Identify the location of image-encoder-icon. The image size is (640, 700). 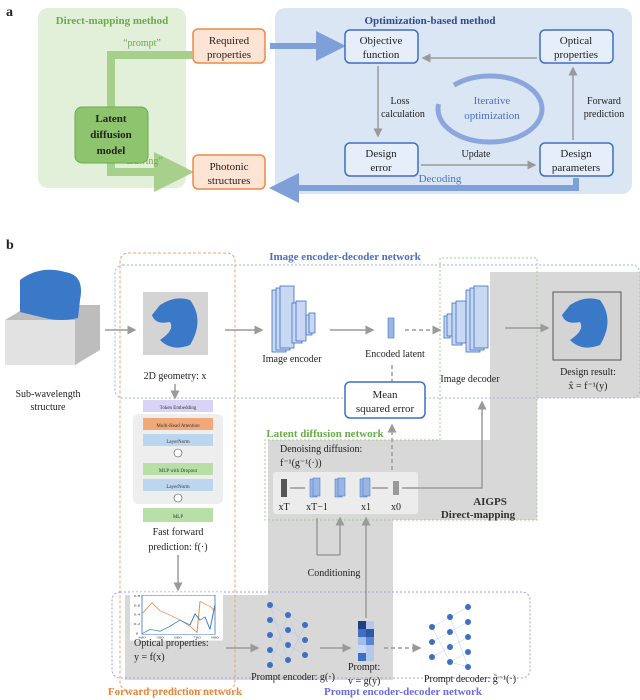
(293, 319).